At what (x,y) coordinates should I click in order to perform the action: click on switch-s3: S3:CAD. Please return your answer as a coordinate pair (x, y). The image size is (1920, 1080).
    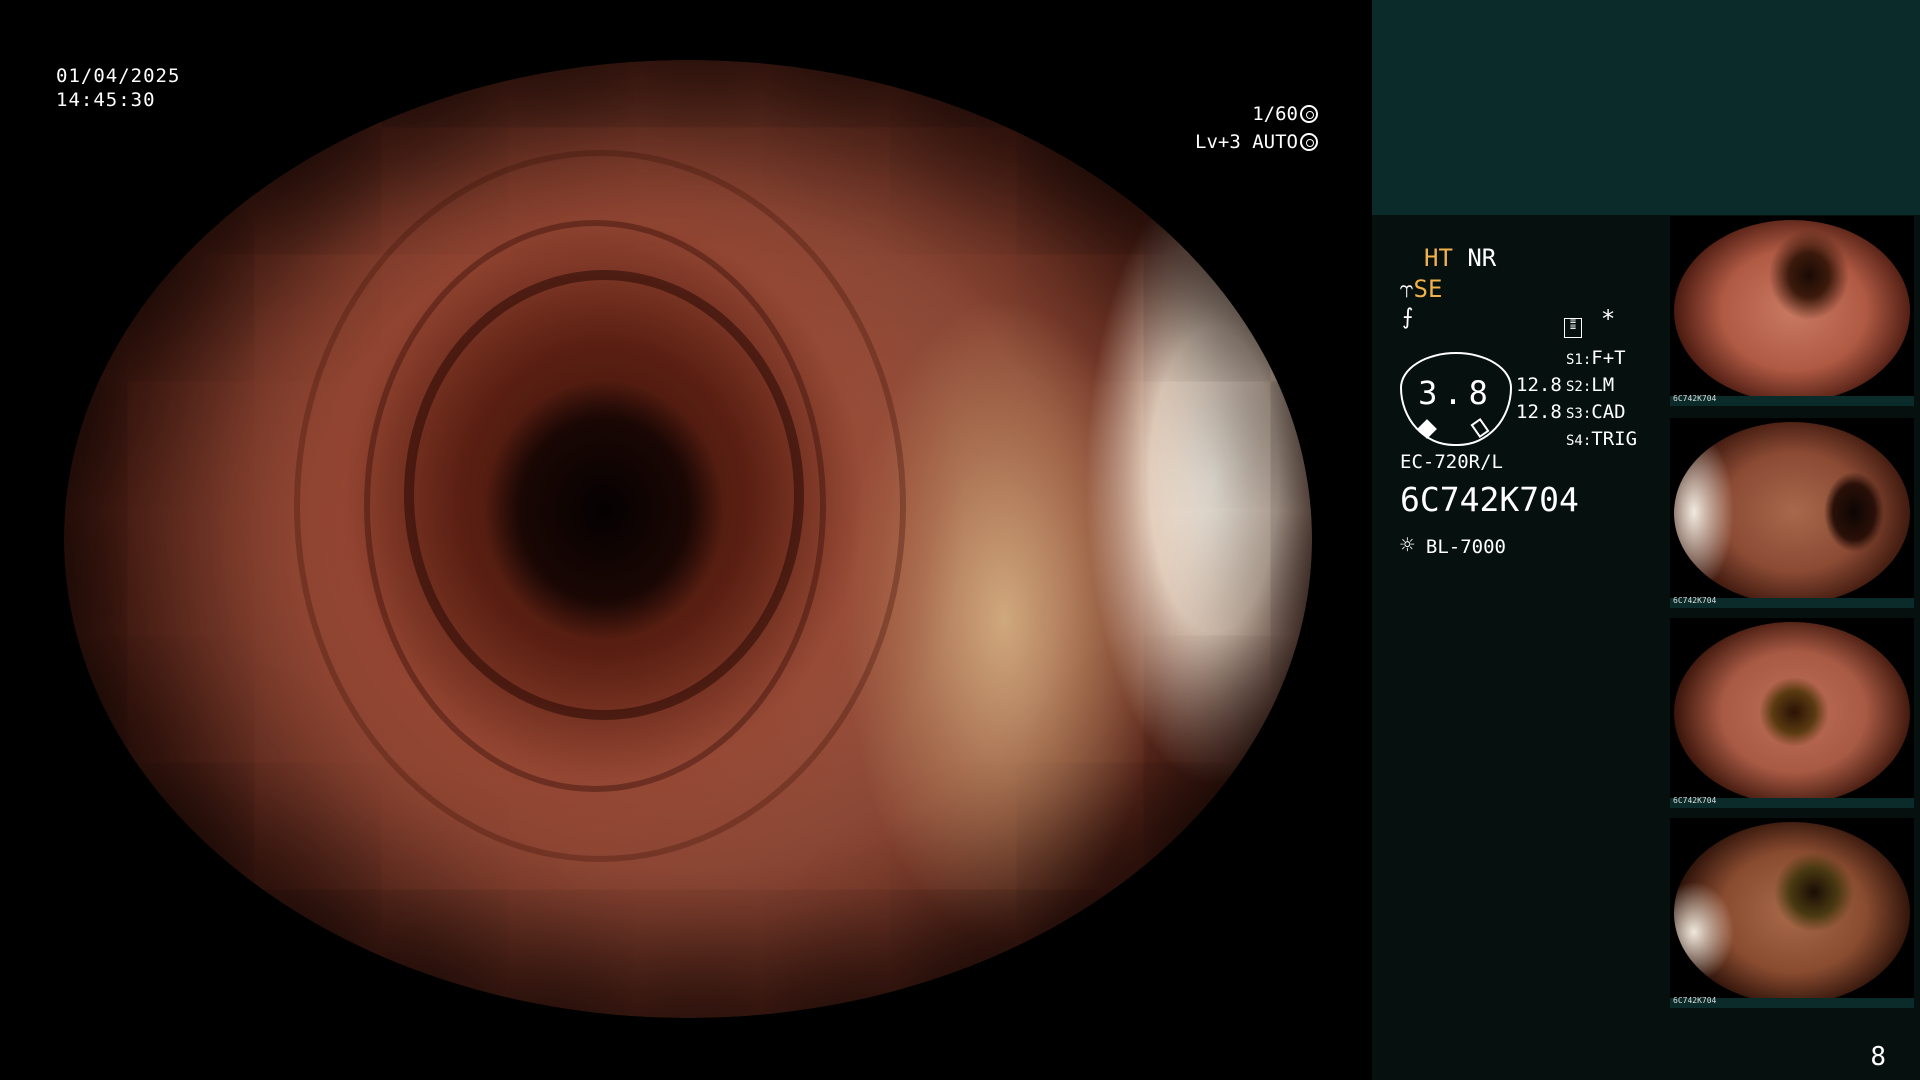
    Looking at the image, I should click on (1601, 413).